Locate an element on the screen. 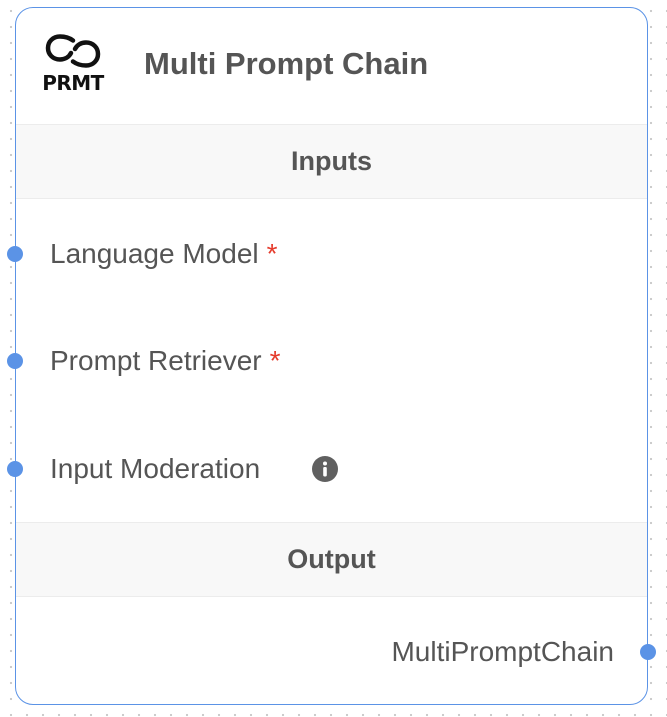 The height and width of the screenshot is (717, 667). param-input-moderation: Input Moderation is located at coordinates (327, 469).